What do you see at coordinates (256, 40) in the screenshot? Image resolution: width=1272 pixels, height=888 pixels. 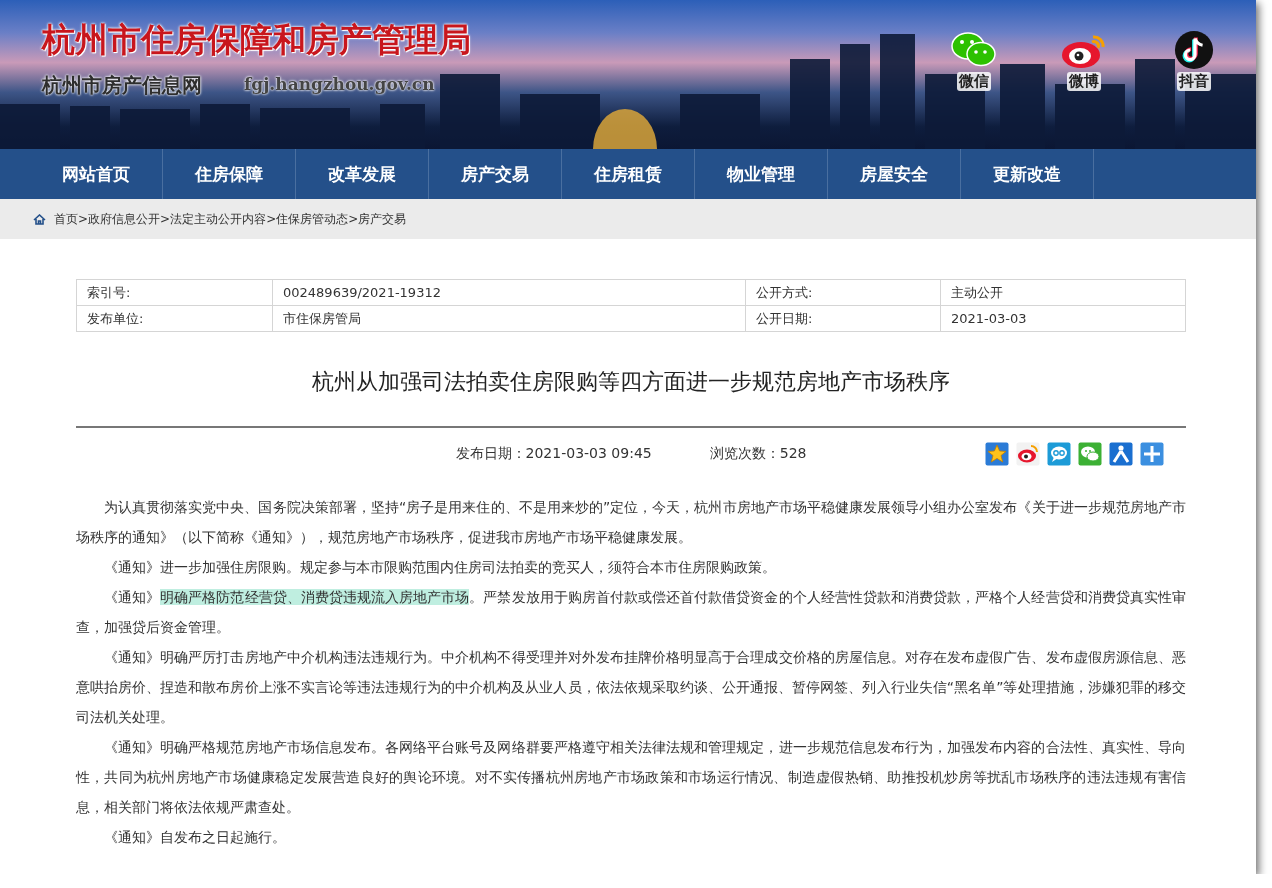 I see `site-title: 杭州市住房保障和房产管理局` at bounding box center [256, 40].